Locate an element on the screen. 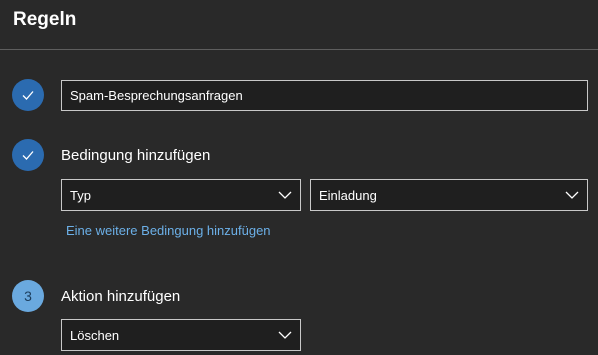 Image resolution: width=598 pixels, height=355 pixels. step-3-indicator: 3 is located at coordinates (28, 296).